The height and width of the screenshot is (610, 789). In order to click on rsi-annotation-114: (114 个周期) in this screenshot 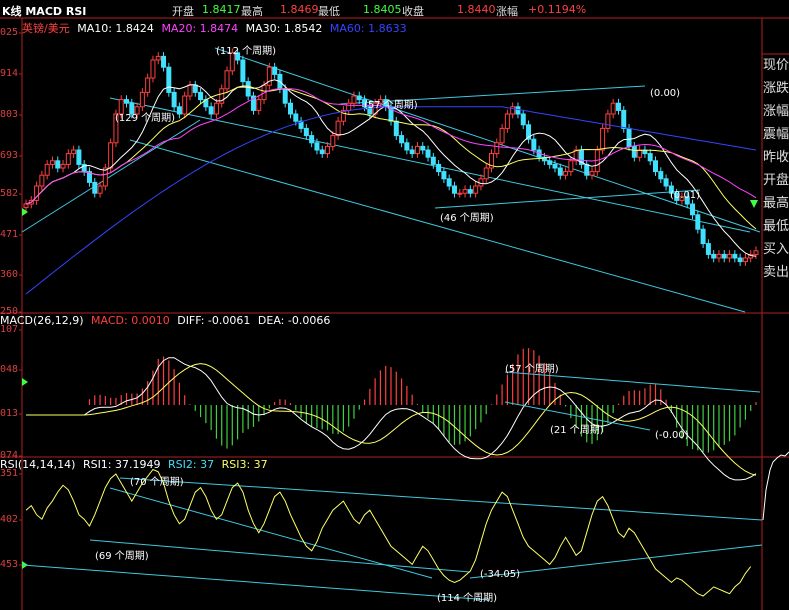, I will do `click(467, 598)`.